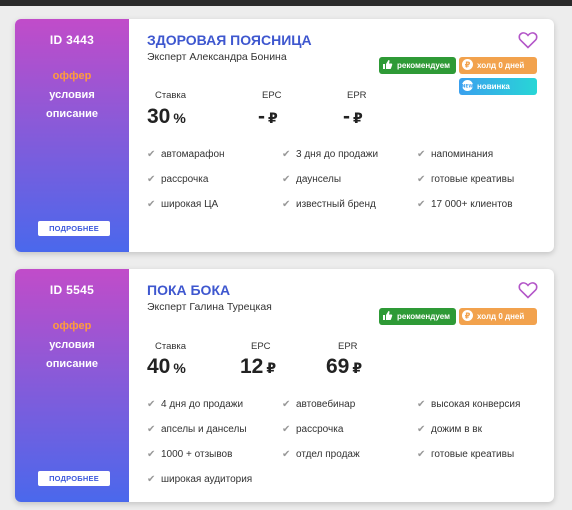 The width and height of the screenshot is (572, 510). Describe the element at coordinates (329, 204) in the screenshot. I see `feature-item: ✔ известный бренд` at that location.